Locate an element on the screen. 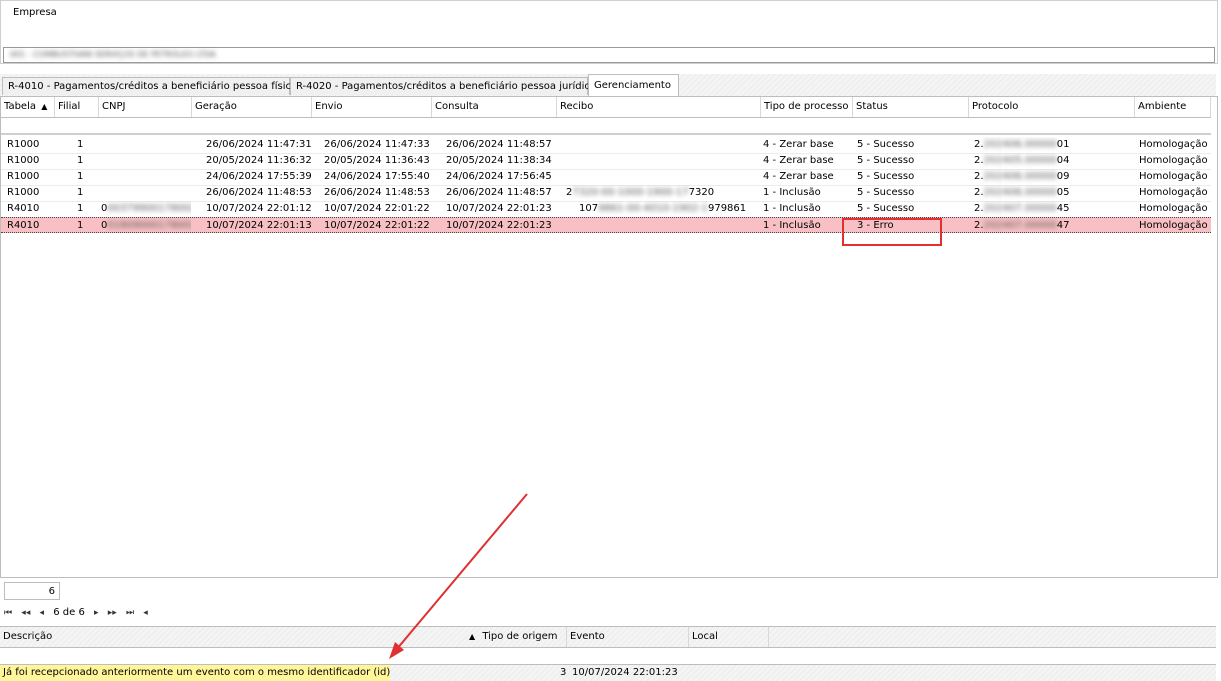  protocolo-redacted: 202405.00000 is located at coordinates (1020, 160).